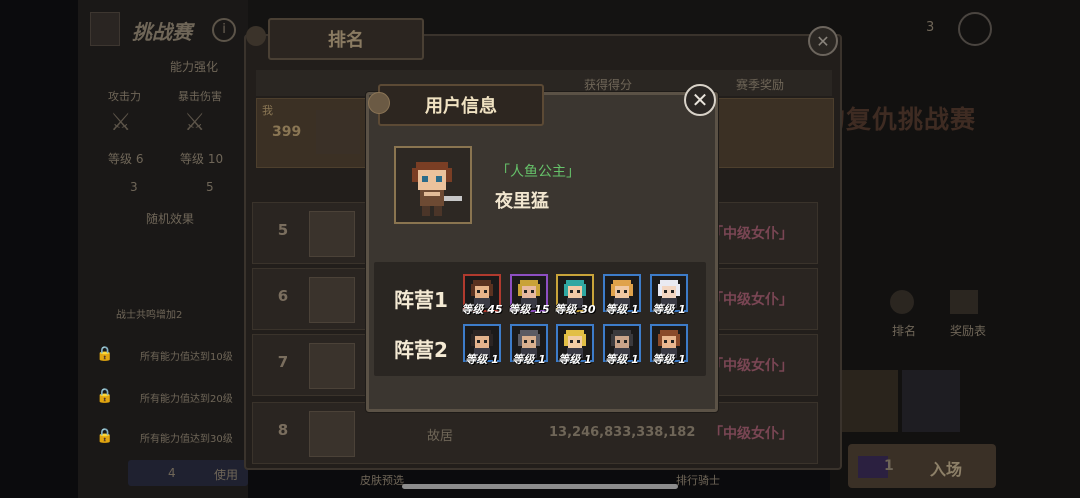 The height and width of the screenshot is (498, 1080). I want to click on menu-reward-table: 奖励表, so click(968, 330).